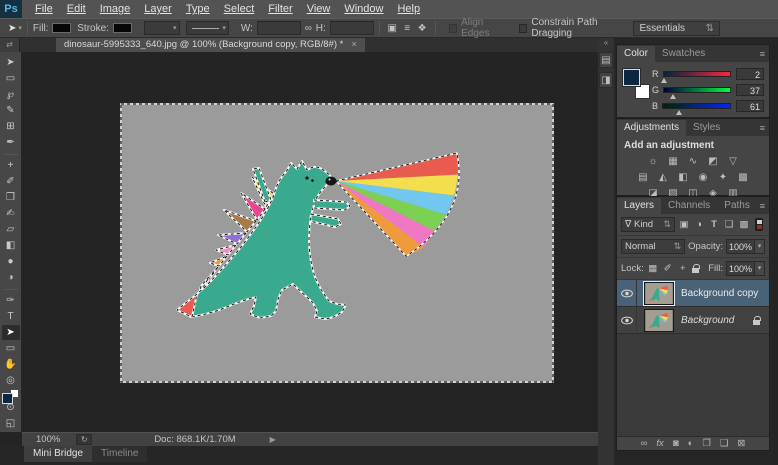 The height and width of the screenshot is (465, 778). I want to click on path-alignment-icon: ≡, so click(407, 28).